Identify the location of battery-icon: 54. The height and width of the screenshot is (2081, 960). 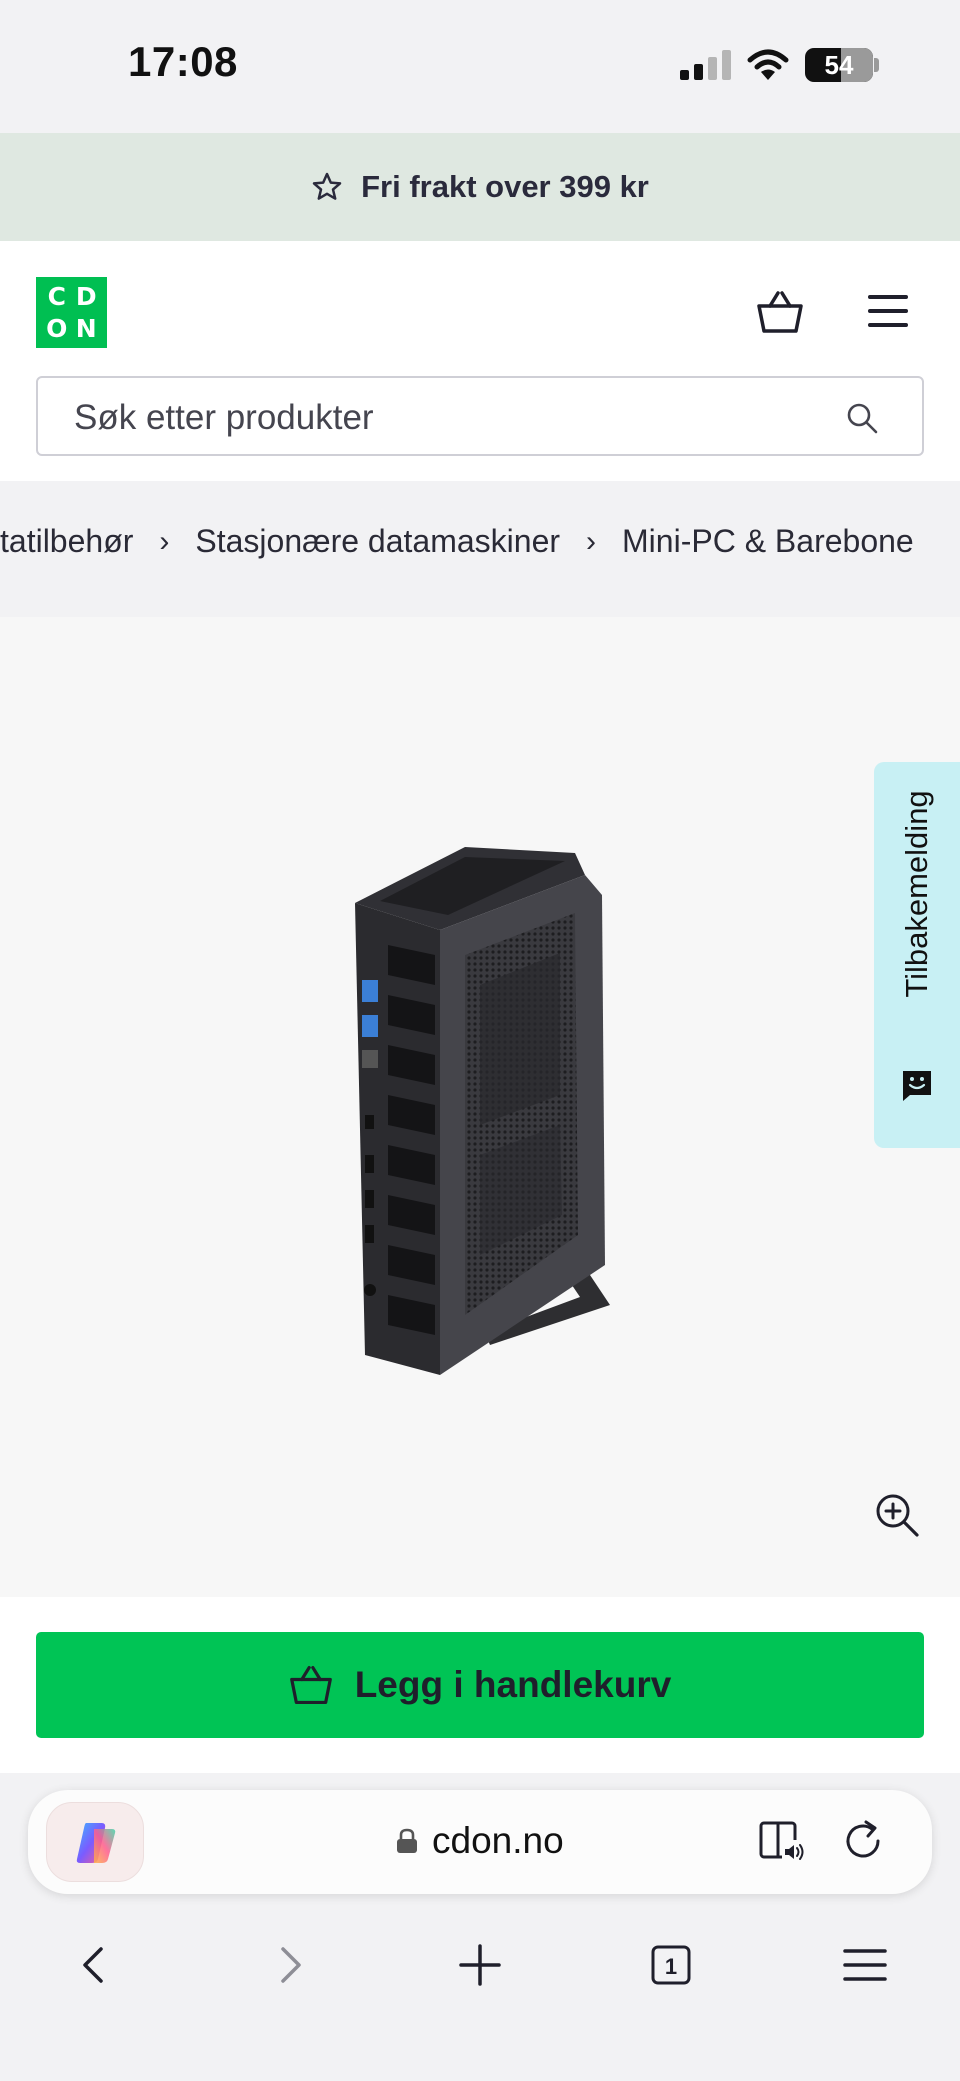
(839, 65).